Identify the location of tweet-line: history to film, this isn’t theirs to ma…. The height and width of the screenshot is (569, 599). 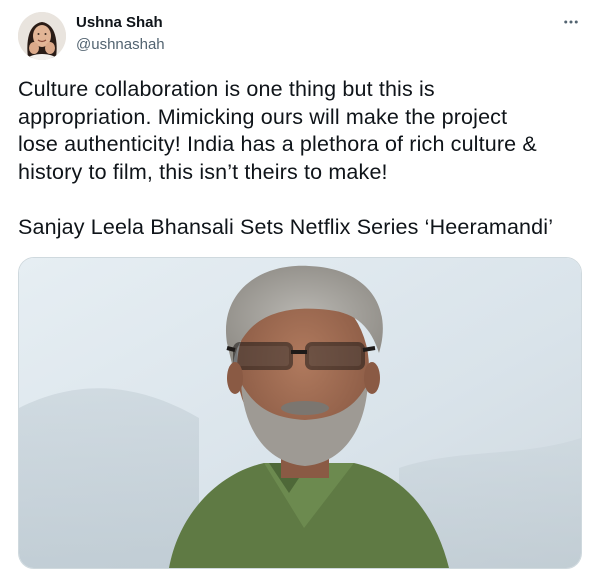
(203, 171).